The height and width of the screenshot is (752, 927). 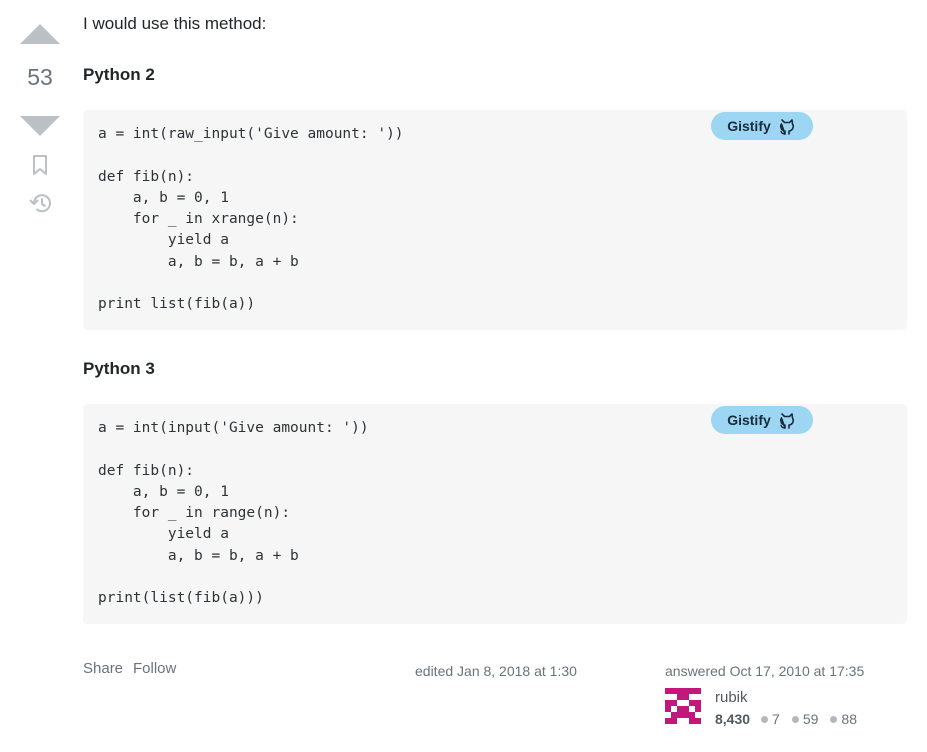 What do you see at coordinates (834, 719) in the screenshot?
I see `bronze-badge-icon` at bounding box center [834, 719].